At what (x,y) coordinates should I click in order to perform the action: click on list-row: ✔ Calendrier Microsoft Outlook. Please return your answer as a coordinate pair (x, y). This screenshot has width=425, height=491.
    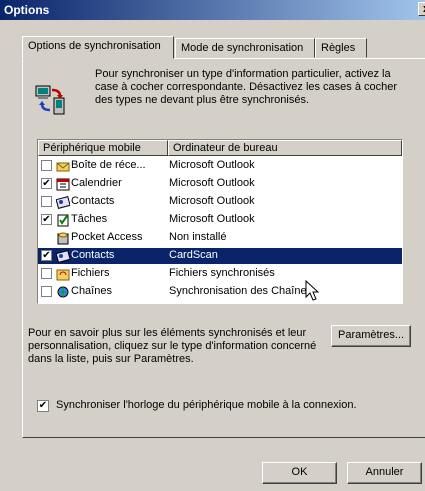
    Looking at the image, I should click on (220, 184).